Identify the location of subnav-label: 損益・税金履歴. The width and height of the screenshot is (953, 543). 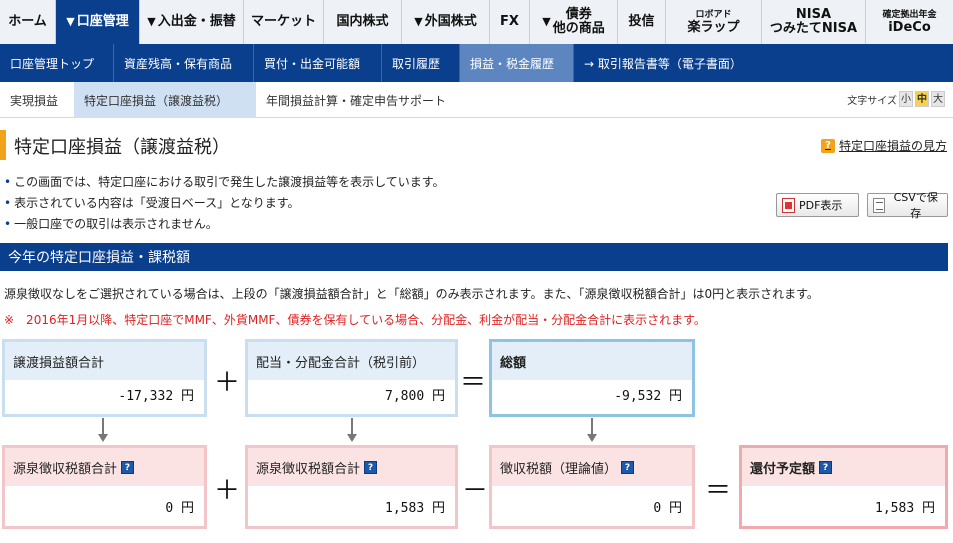
(512, 63).